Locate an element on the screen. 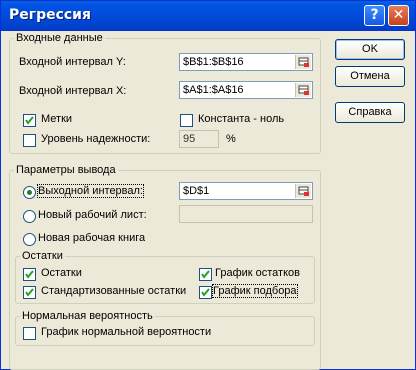 This screenshot has width=416, height=370. input-y-field: $B$1:$B$16 is located at coordinates (246, 62).